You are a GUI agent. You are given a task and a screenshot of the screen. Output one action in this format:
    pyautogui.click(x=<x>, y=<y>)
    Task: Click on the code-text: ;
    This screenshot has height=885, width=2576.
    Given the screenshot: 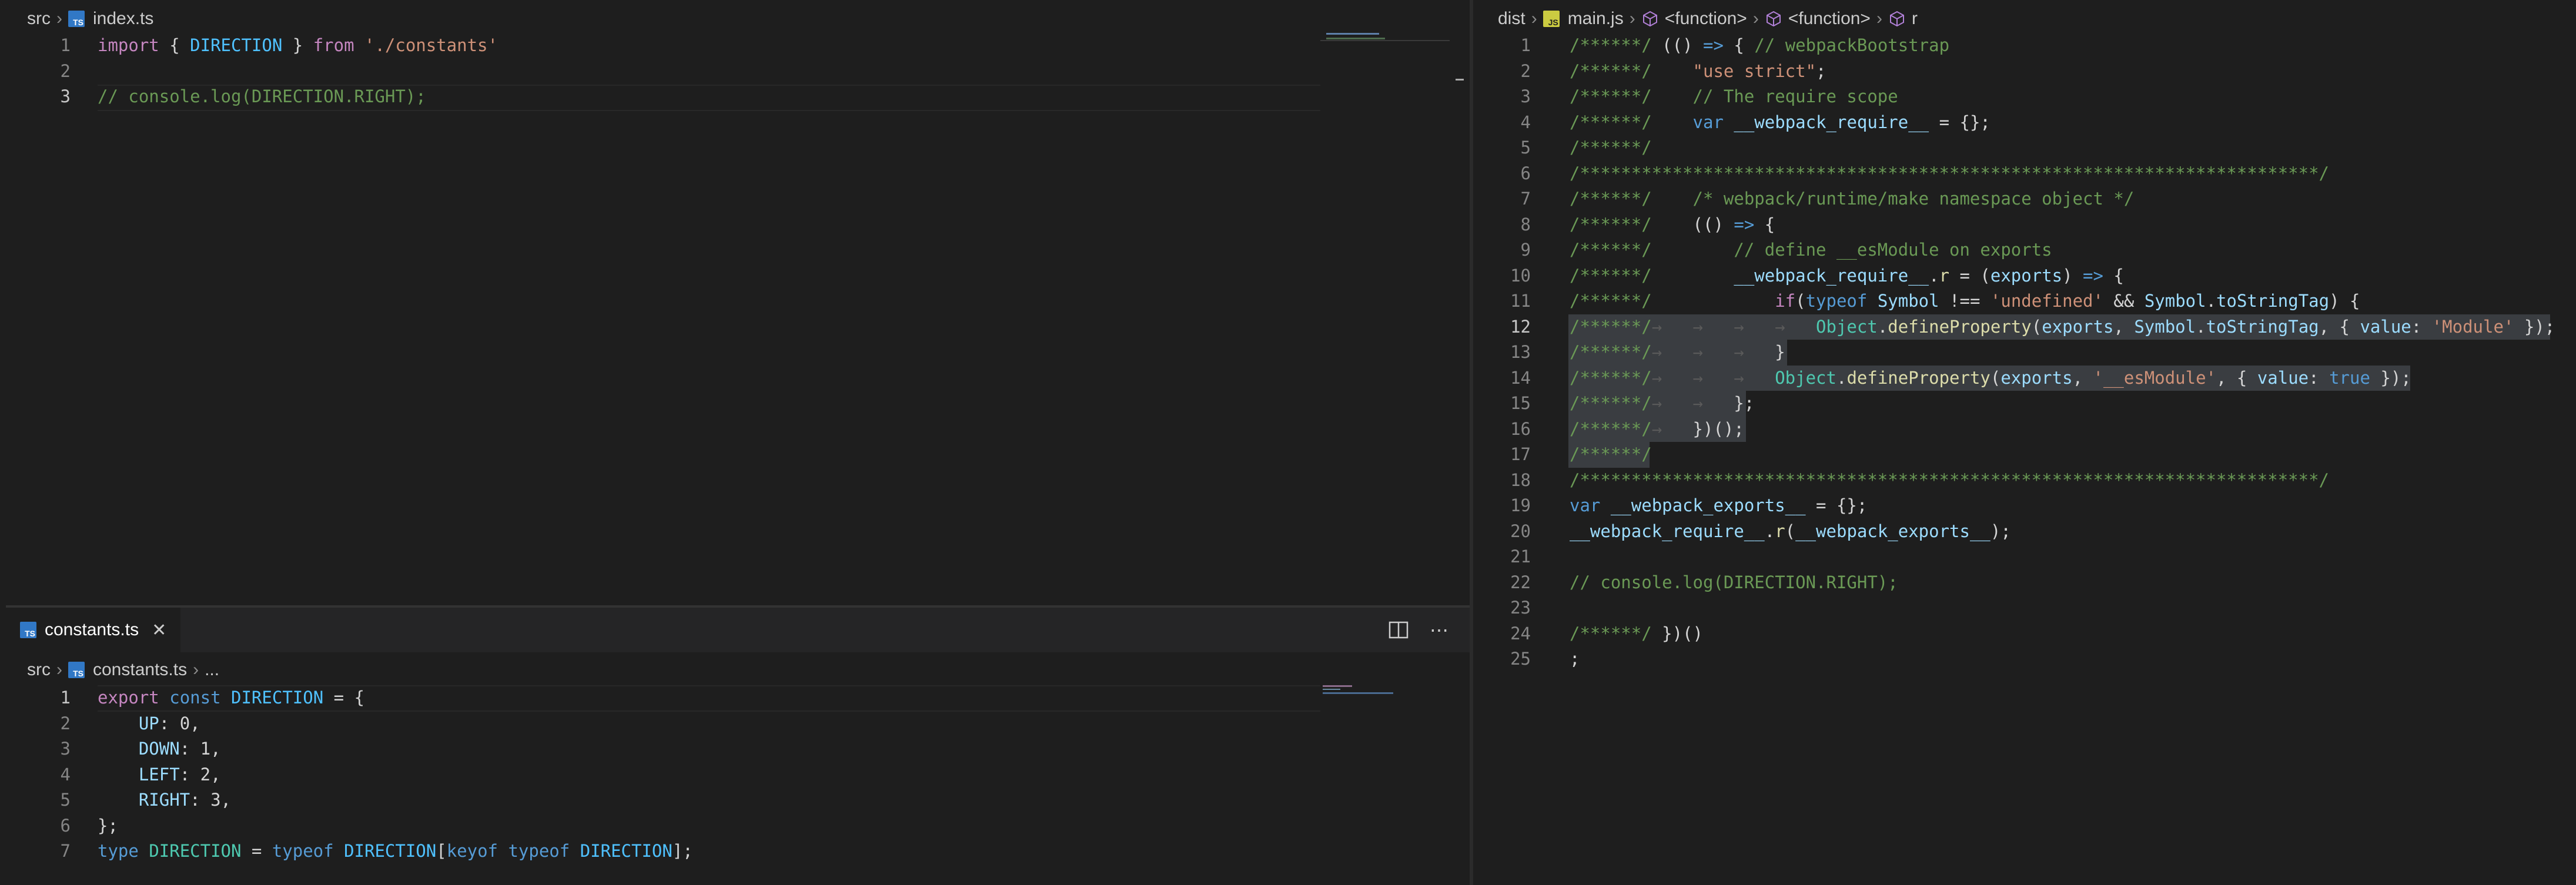 What is the action you would take?
    pyautogui.click(x=1575, y=659)
    